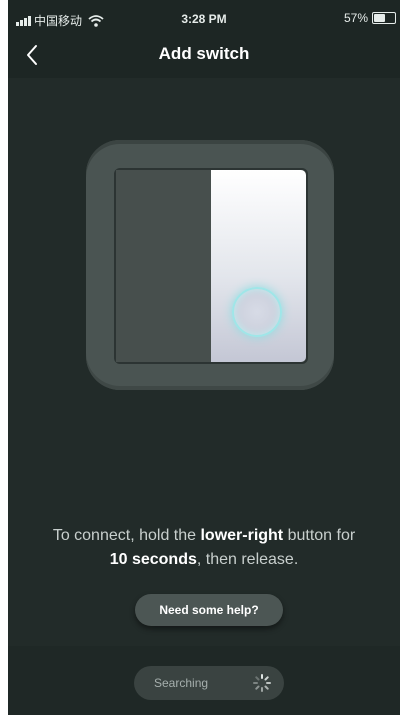  Describe the element at coordinates (355, 18) in the screenshot. I see `battery-percent: 57%` at that location.